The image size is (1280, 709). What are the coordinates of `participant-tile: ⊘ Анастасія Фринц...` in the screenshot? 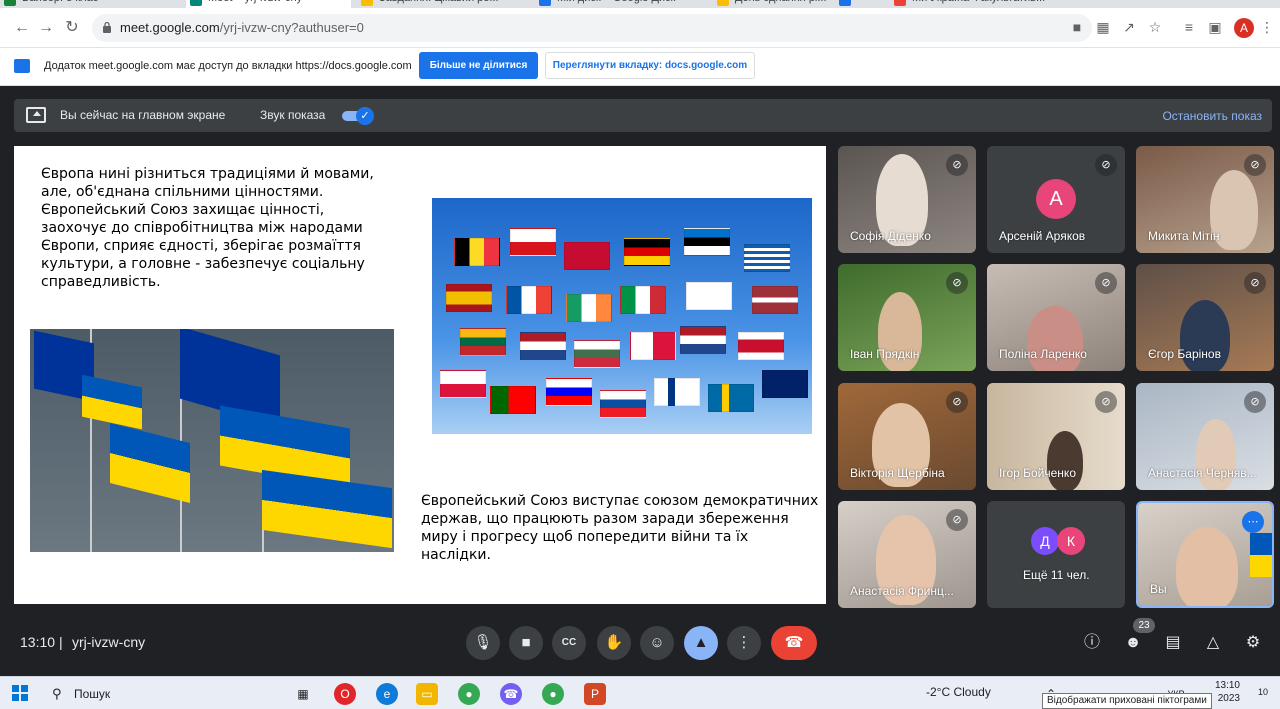 It's located at (907, 554).